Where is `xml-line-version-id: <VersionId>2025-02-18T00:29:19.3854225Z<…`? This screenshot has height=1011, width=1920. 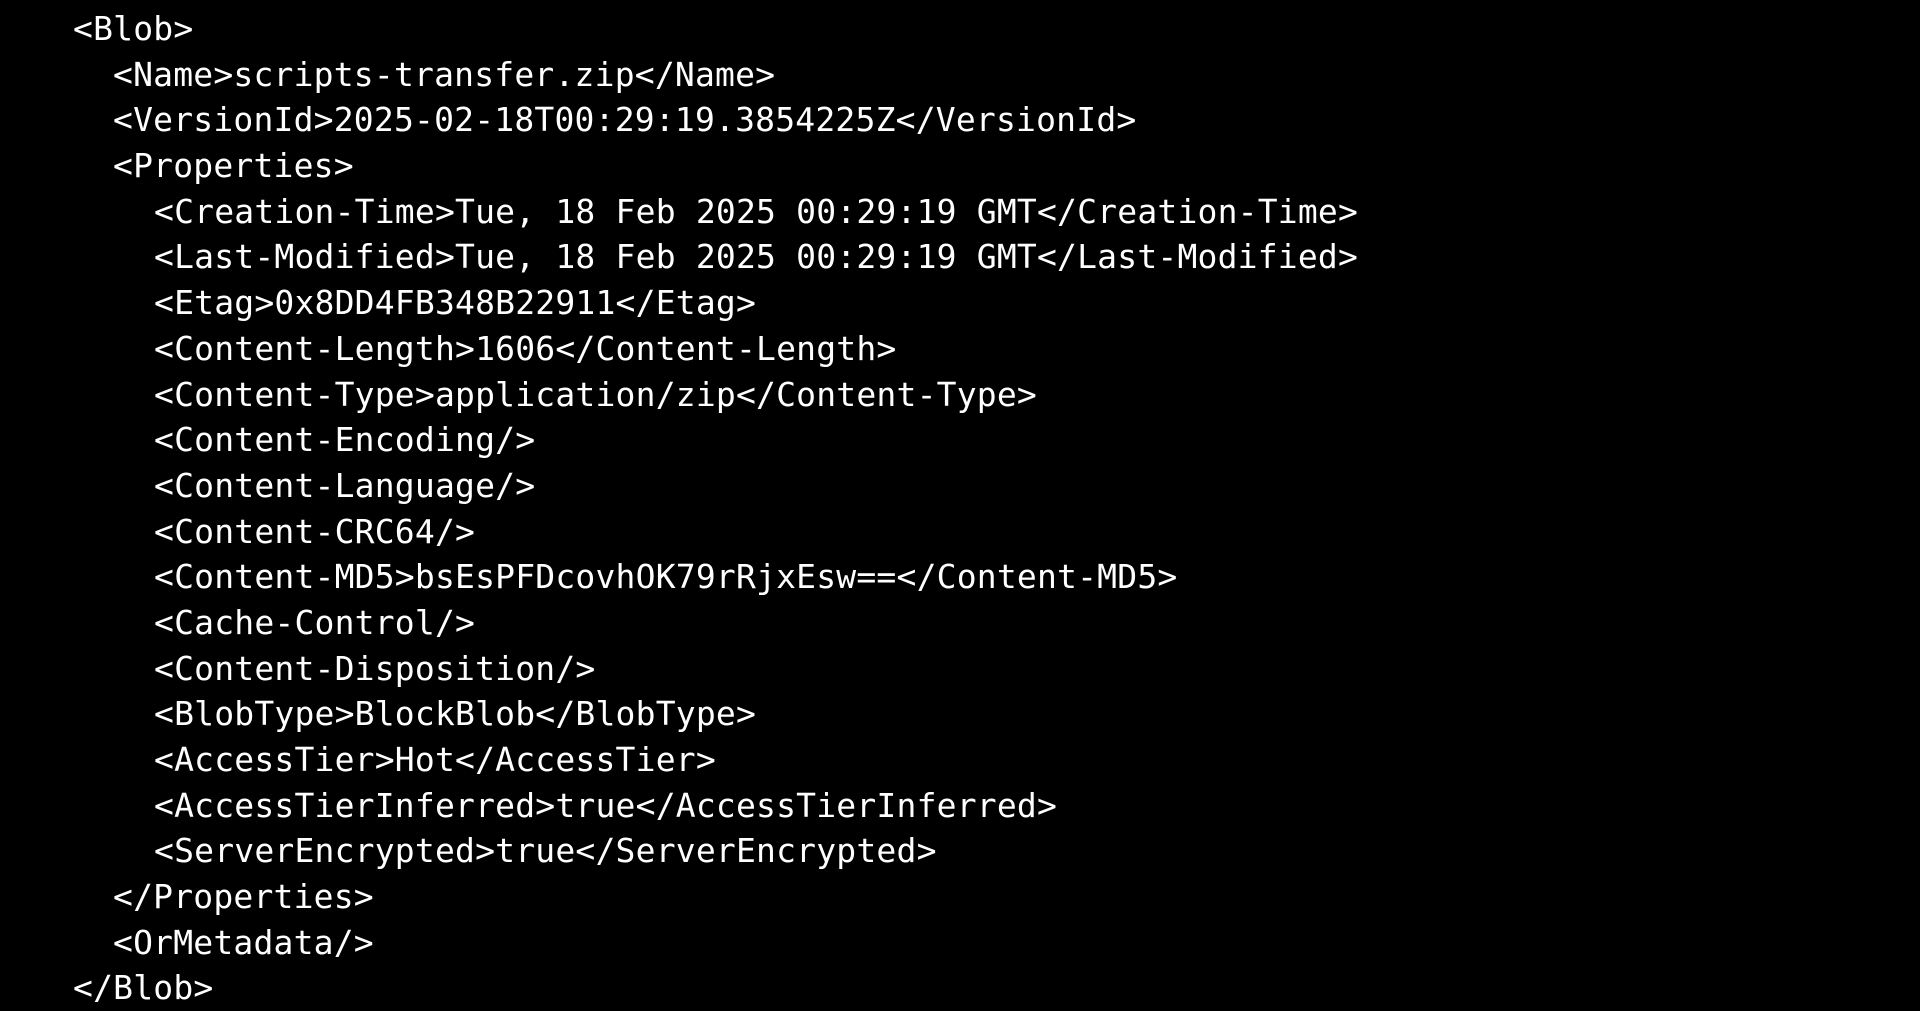
xml-line-version-id: <VersionId>2025-02-18T00:29:19.3854225Z<… is located at coordinates (625, 120).